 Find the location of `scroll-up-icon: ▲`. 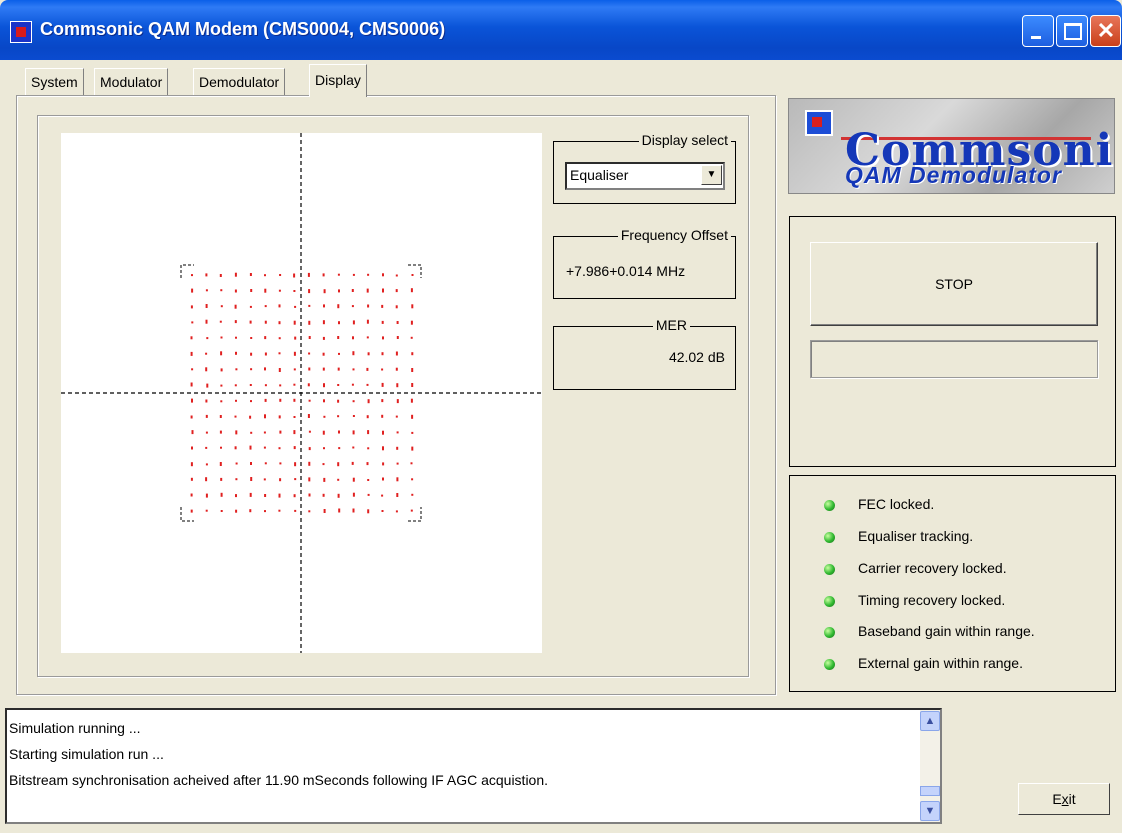

scroll-up-icon: ▲ is located at coordinates (930, 721).